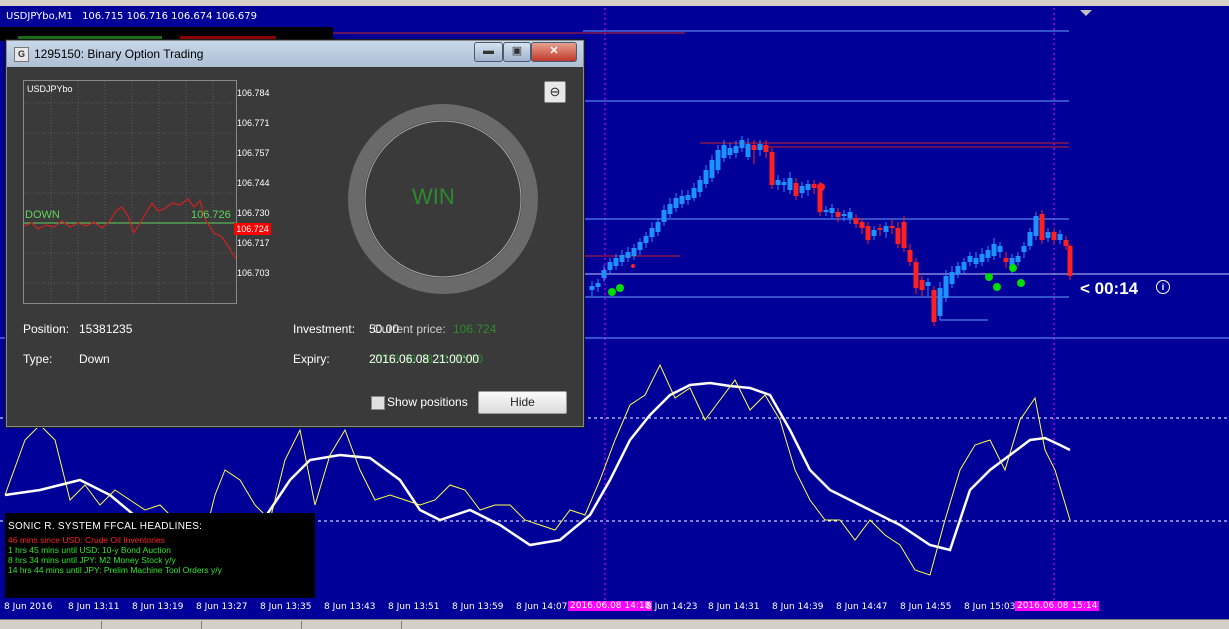 This screenshot has width=1229, height=629. I want to click on investment-value: 50.00, so click(384, 329).